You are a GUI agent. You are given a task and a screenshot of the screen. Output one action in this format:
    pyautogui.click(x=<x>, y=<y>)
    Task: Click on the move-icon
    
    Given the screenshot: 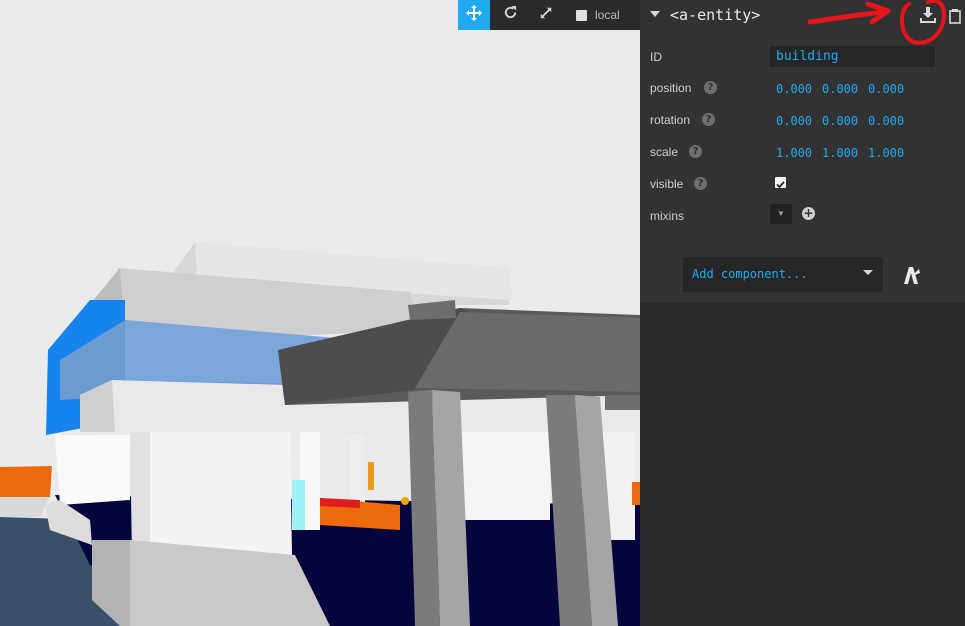 What is the action you would take?
    pyautogui.click(x=474, y=15)
    